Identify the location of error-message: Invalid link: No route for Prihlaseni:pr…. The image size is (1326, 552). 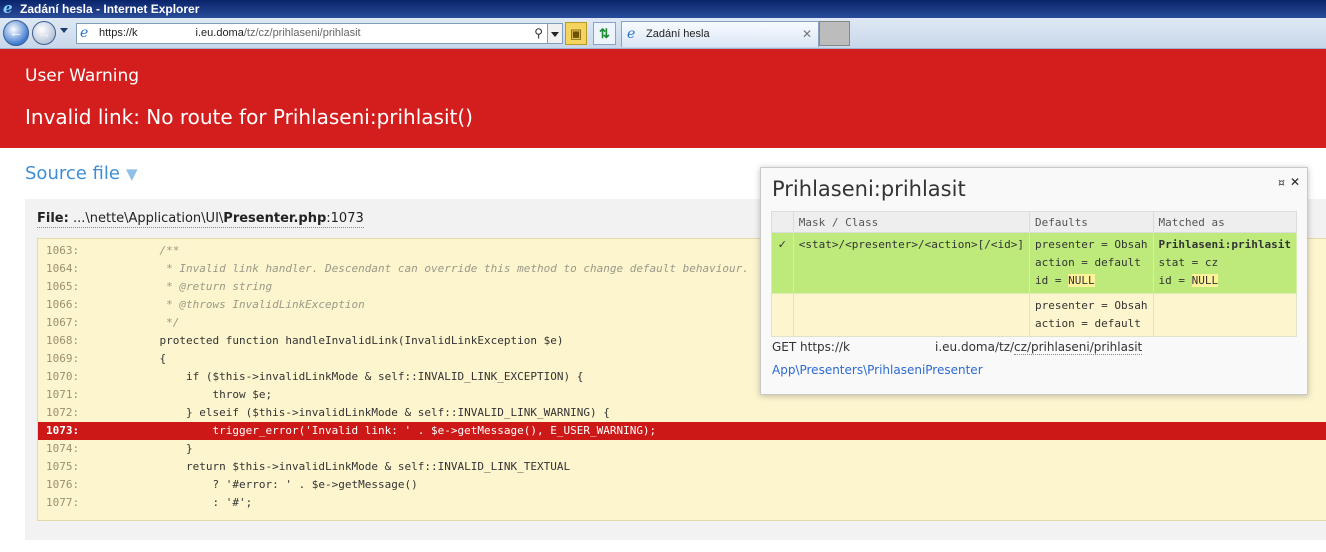
(249, 117).